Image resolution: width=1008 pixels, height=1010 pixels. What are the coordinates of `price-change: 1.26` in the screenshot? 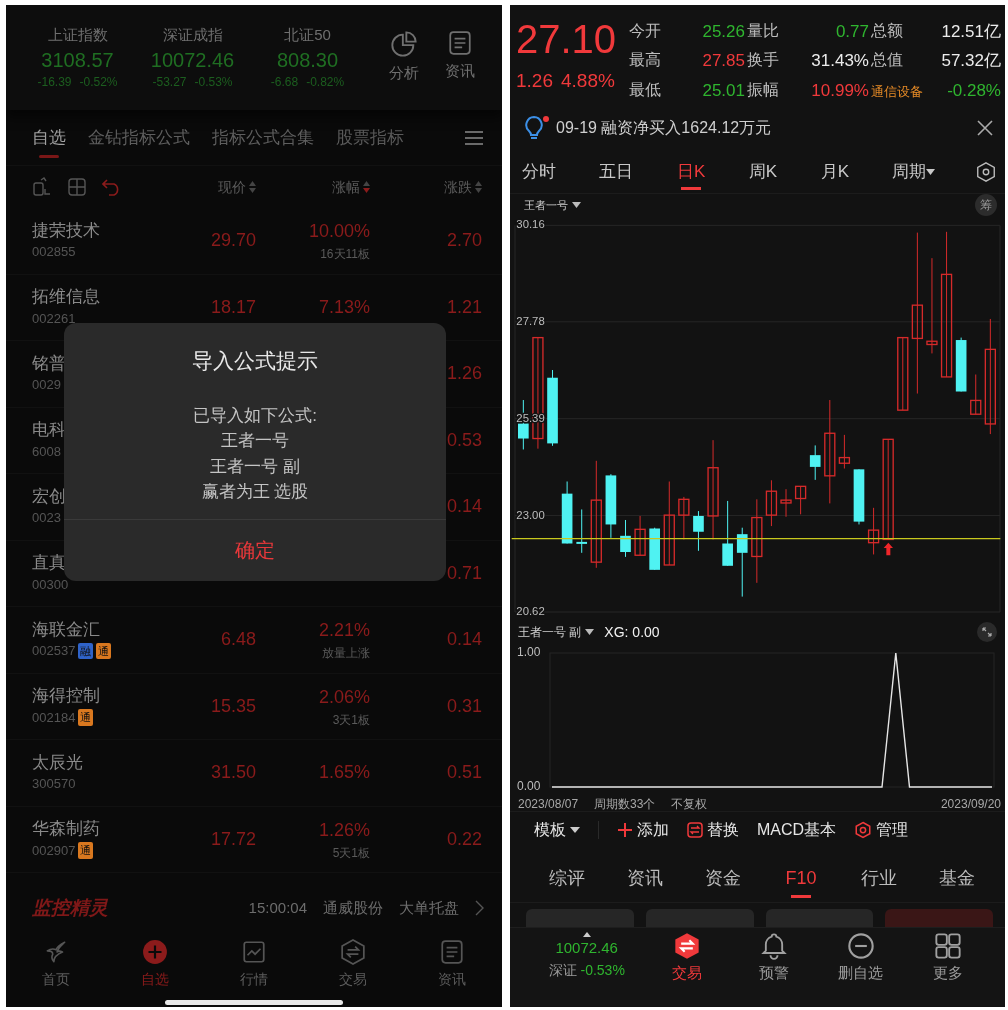 It's located at (534, 81).